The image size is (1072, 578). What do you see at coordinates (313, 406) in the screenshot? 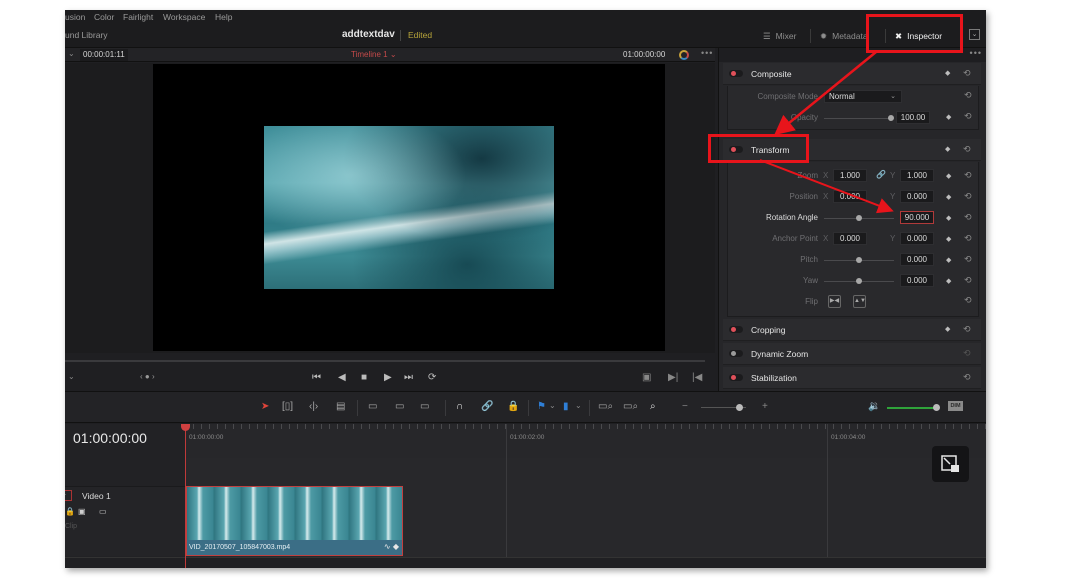
I see `dynamic-trim-icon: ‹|›` at bounding box center [313, 406].